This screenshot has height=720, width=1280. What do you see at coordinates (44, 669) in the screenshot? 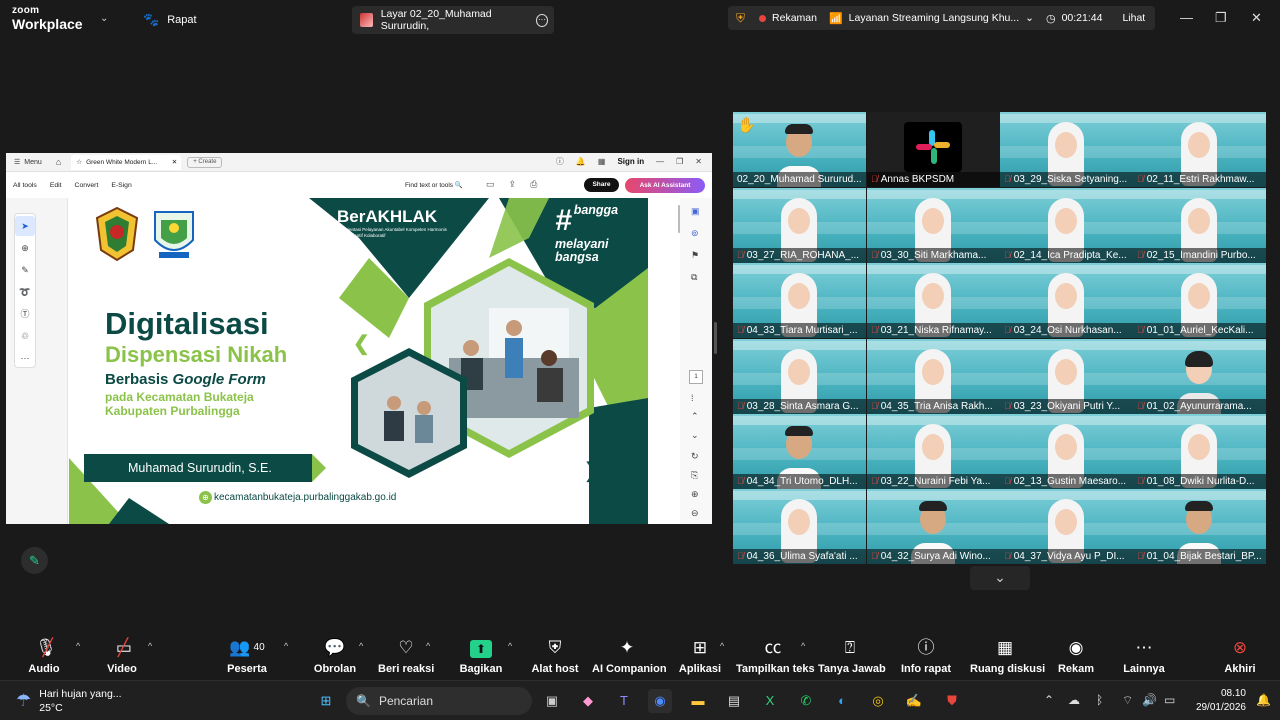
I see `audio-label: Audio` at bounding box center [44, 669].